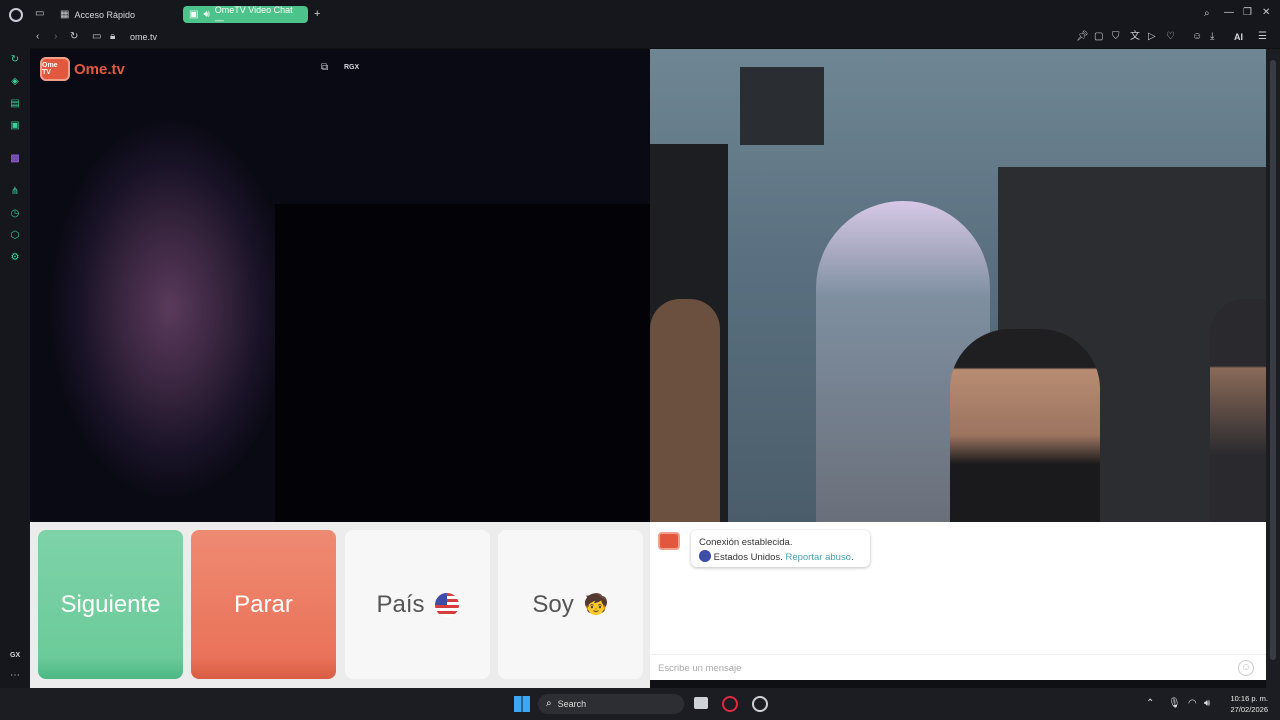 The width and height of the screenshot is (1280, 720). What do you see at coordinates (15, 655) in the screenshot?
I see `gx-label: GX` at bounding box center [15, 655].